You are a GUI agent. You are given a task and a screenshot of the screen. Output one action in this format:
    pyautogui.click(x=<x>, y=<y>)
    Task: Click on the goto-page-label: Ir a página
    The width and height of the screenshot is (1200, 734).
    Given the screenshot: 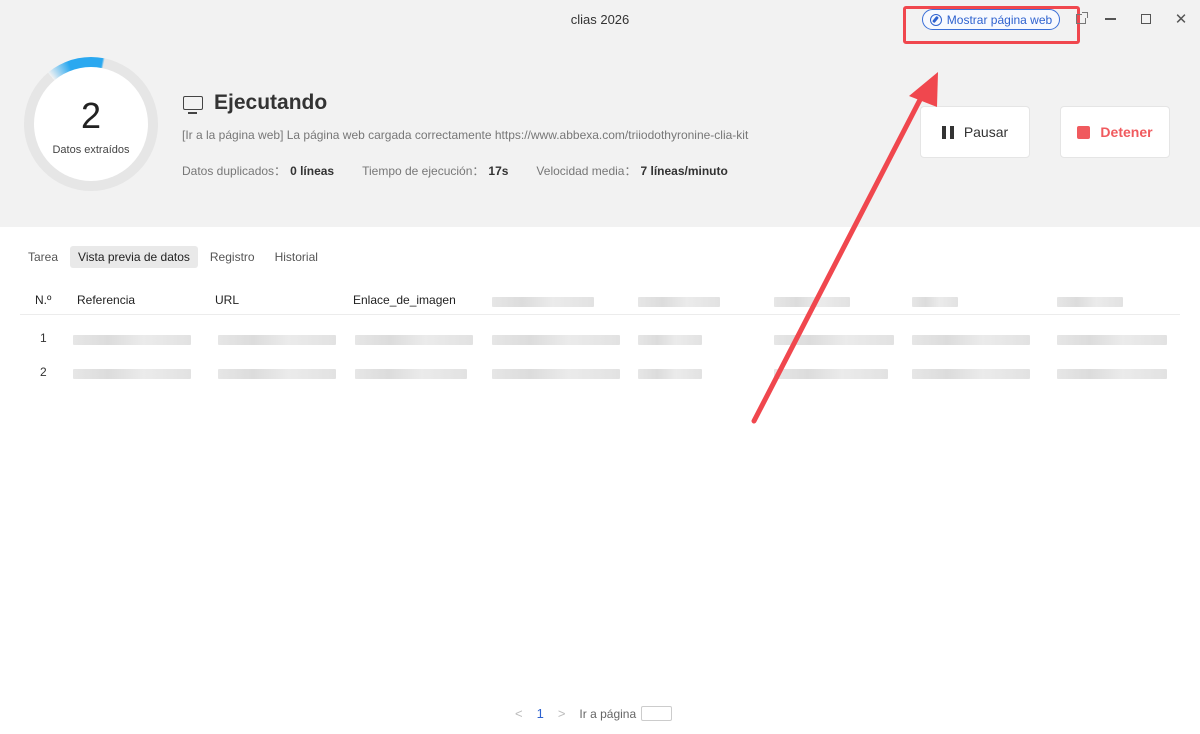 What is the action you would take?
    pyautogui.click(x=608, y=713)
    